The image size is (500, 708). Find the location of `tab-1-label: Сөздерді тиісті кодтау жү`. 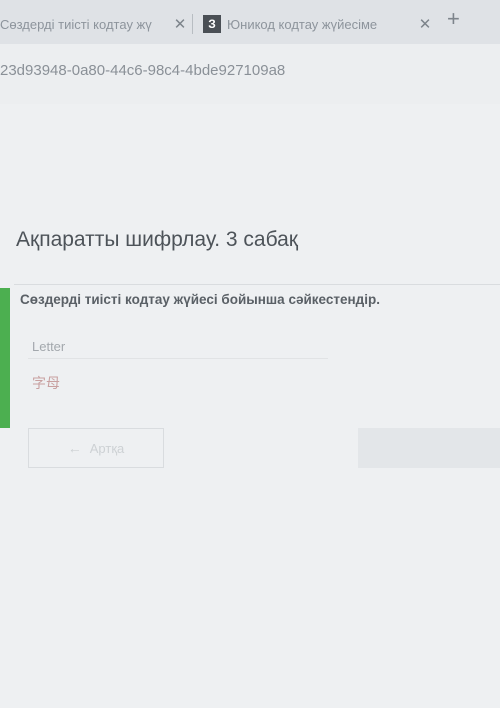

tab-1-label: Сөздерді тиісті кодтау жү is located at coordinates (76, 24).